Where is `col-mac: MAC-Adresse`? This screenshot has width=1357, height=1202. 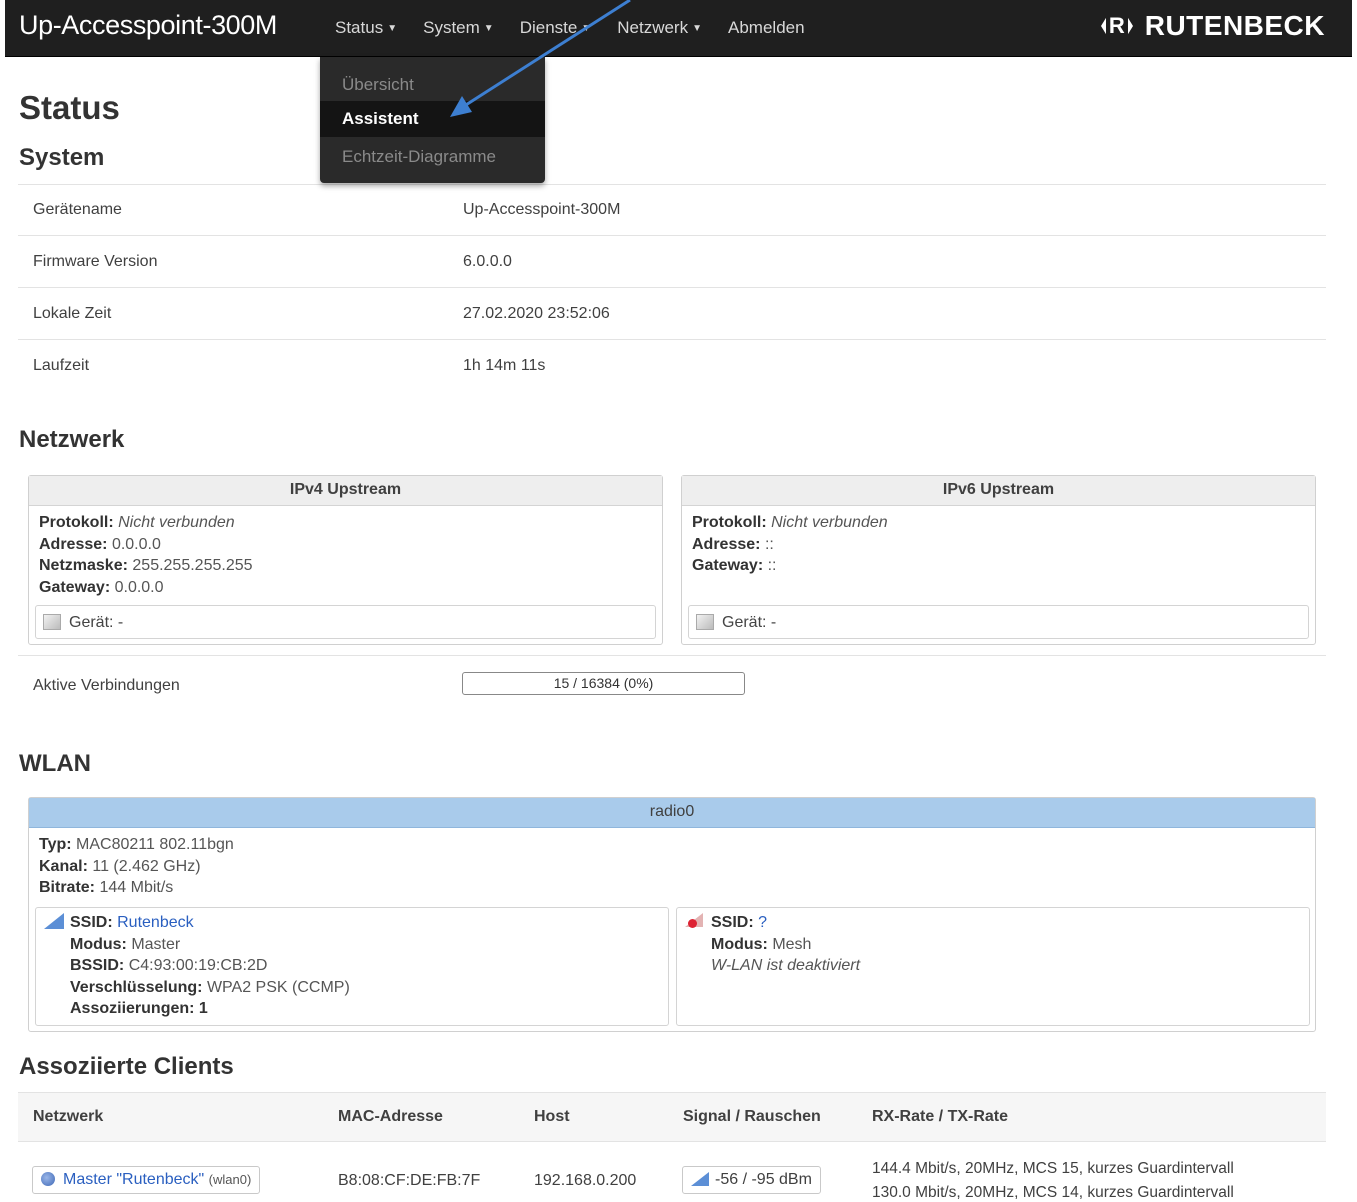
col-mac: MAC-Adresse is located at coordinates (390, 1116).